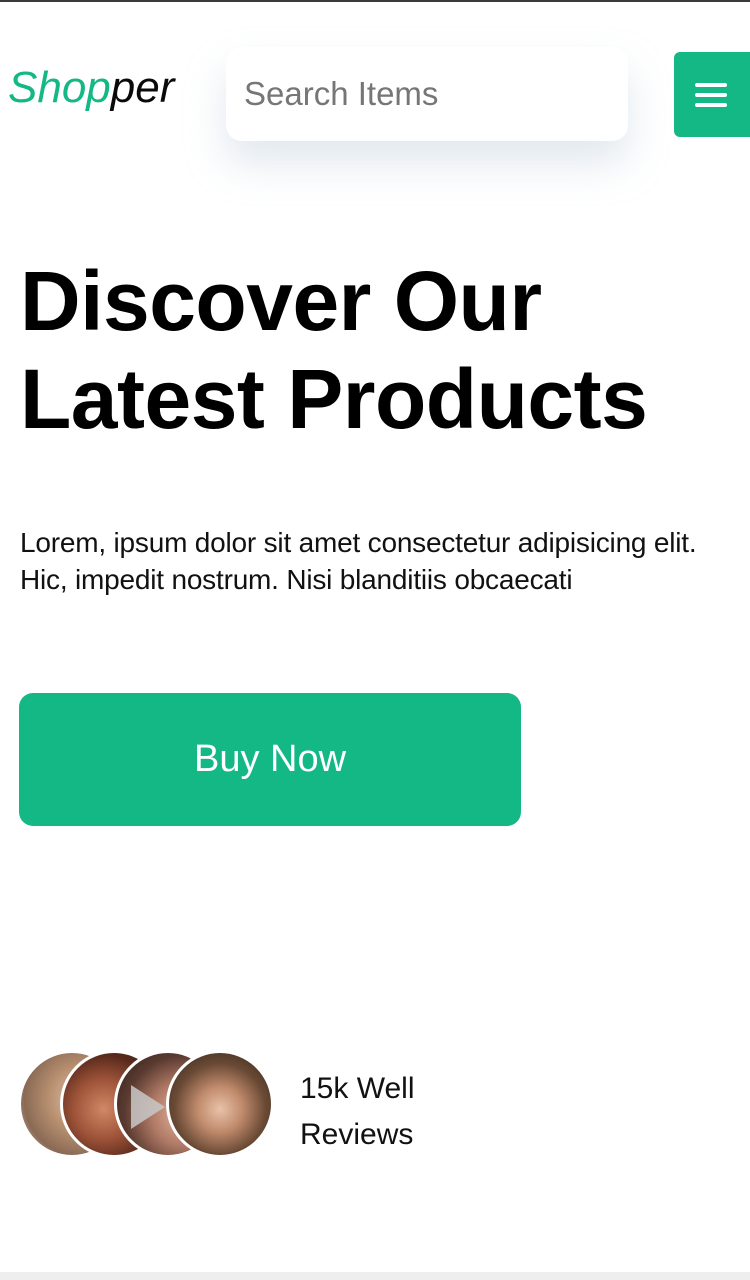 The height and width of the screenshot is (1280, 750). I want to click on logo-accent-text: Shop, so click(59, 87).